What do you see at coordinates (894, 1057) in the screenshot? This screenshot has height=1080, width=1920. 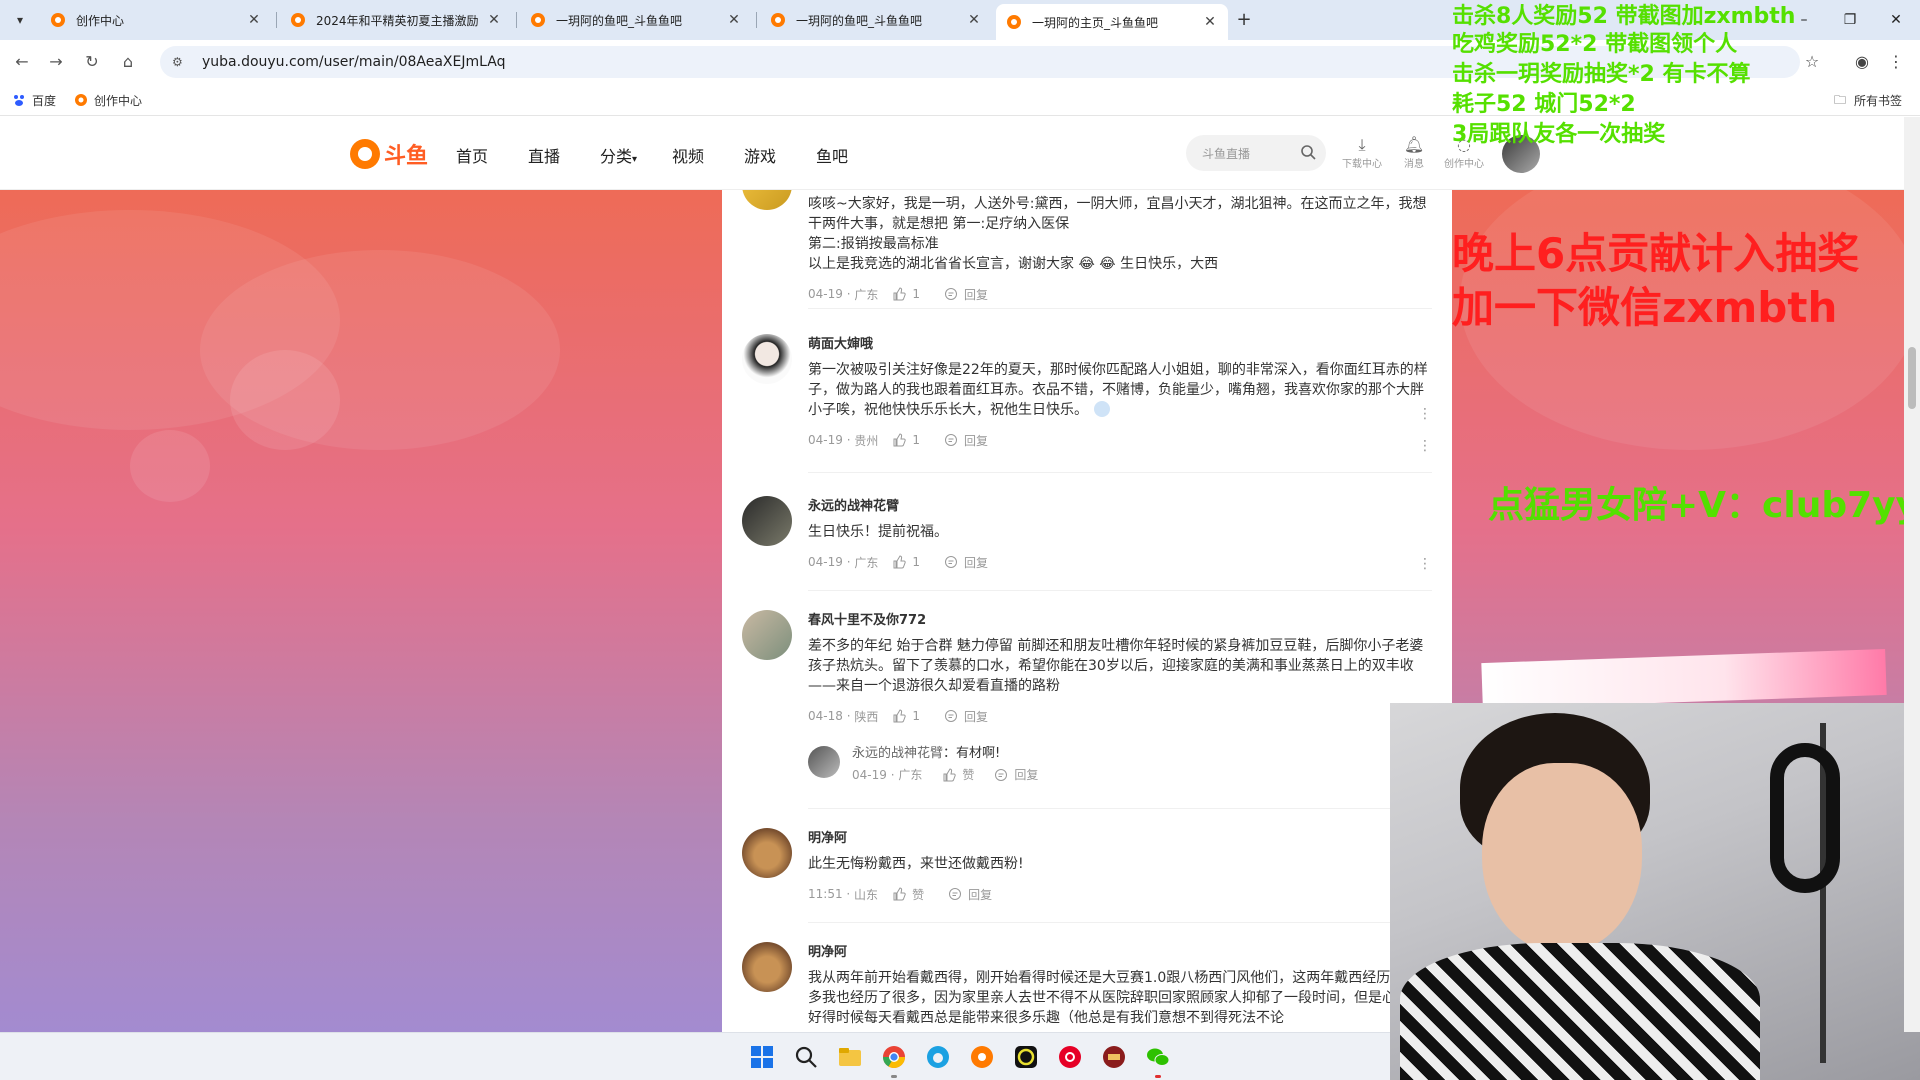 I see `chrome-icon` at bounding box center [894, 1057].